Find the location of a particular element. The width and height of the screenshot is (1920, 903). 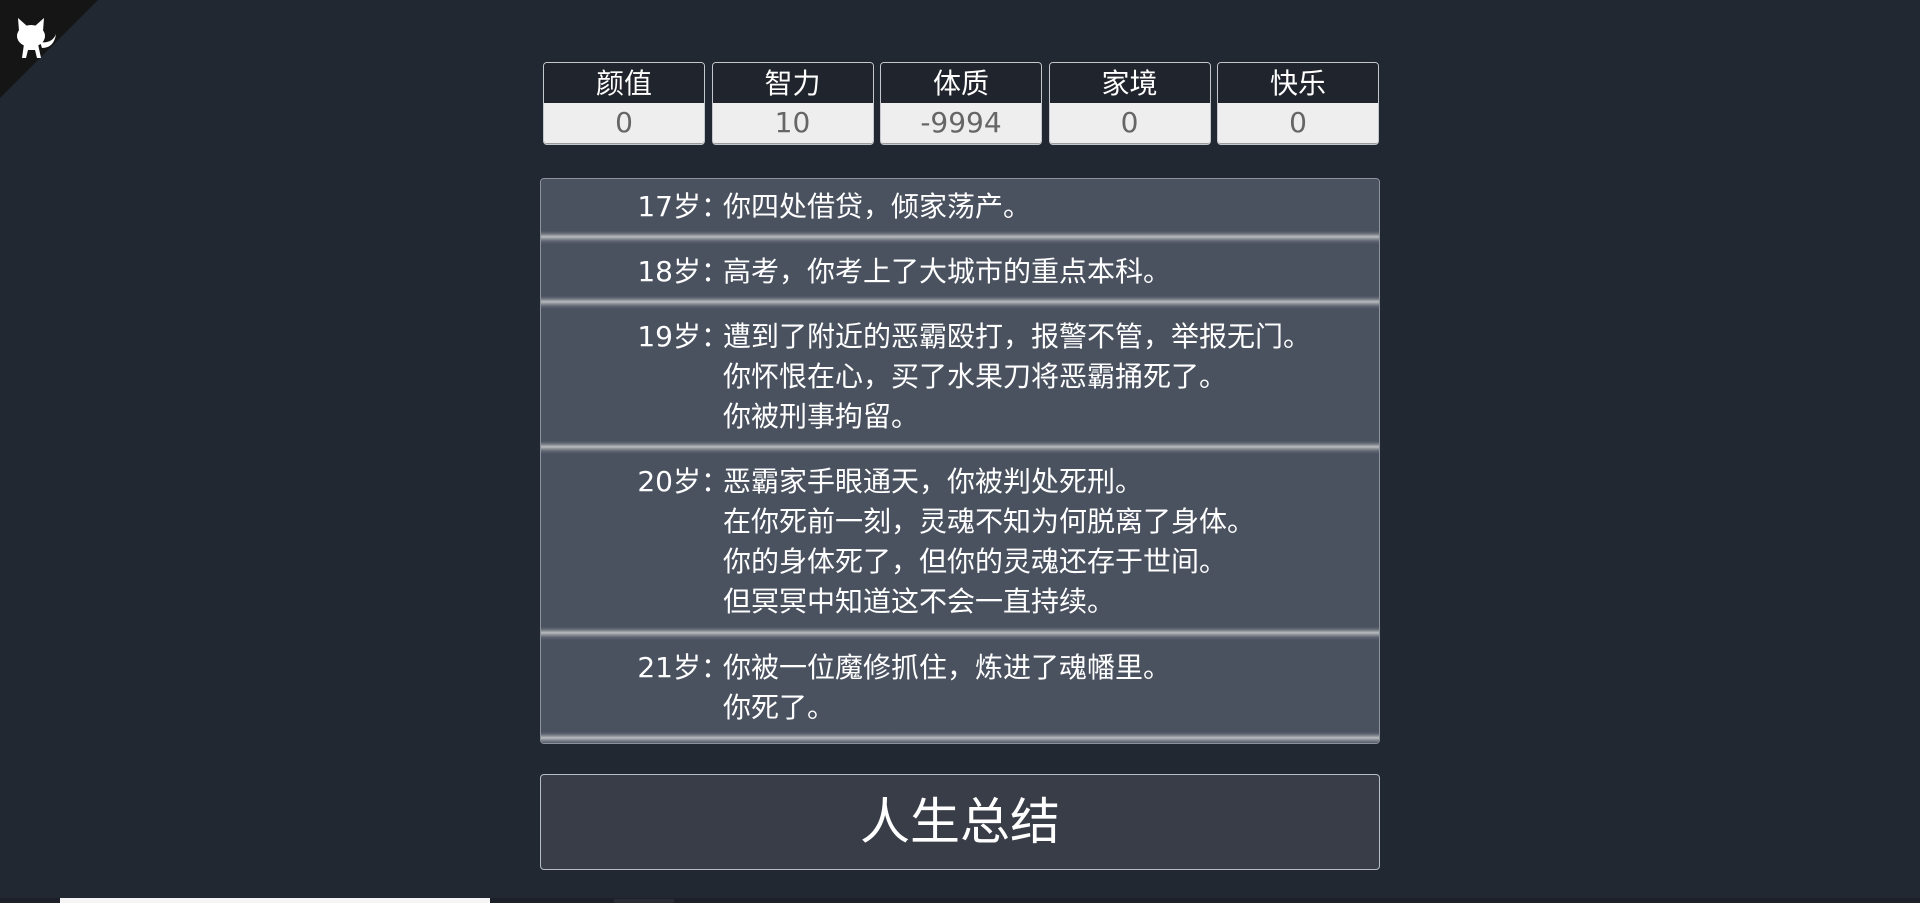

horizontal-scrollbar-thumb is located at coordinates (275, 900).